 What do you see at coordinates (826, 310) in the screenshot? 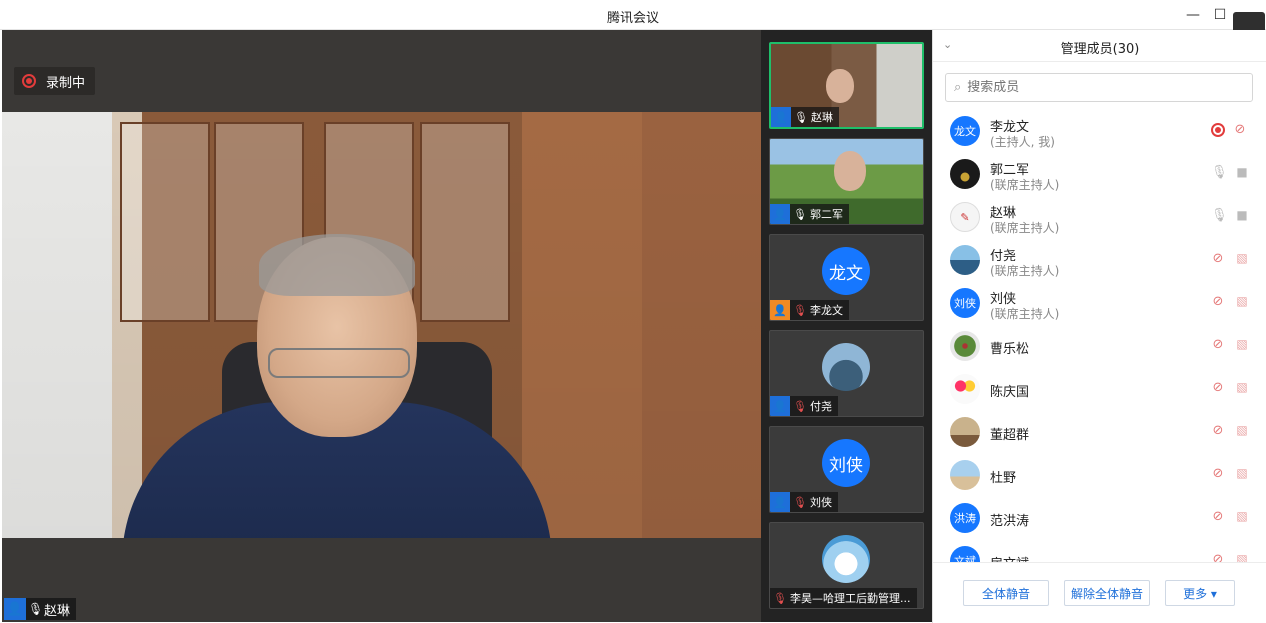
I see `thumbnail-name: 李龙文` at bounding box center [826, 310].